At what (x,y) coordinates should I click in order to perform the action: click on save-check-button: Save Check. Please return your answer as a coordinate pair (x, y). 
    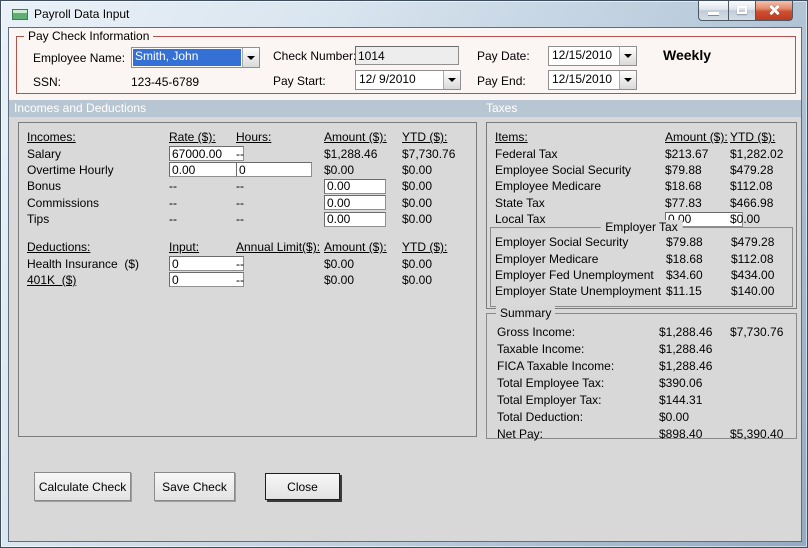
    Looking at the image, I should click on (194, 486).